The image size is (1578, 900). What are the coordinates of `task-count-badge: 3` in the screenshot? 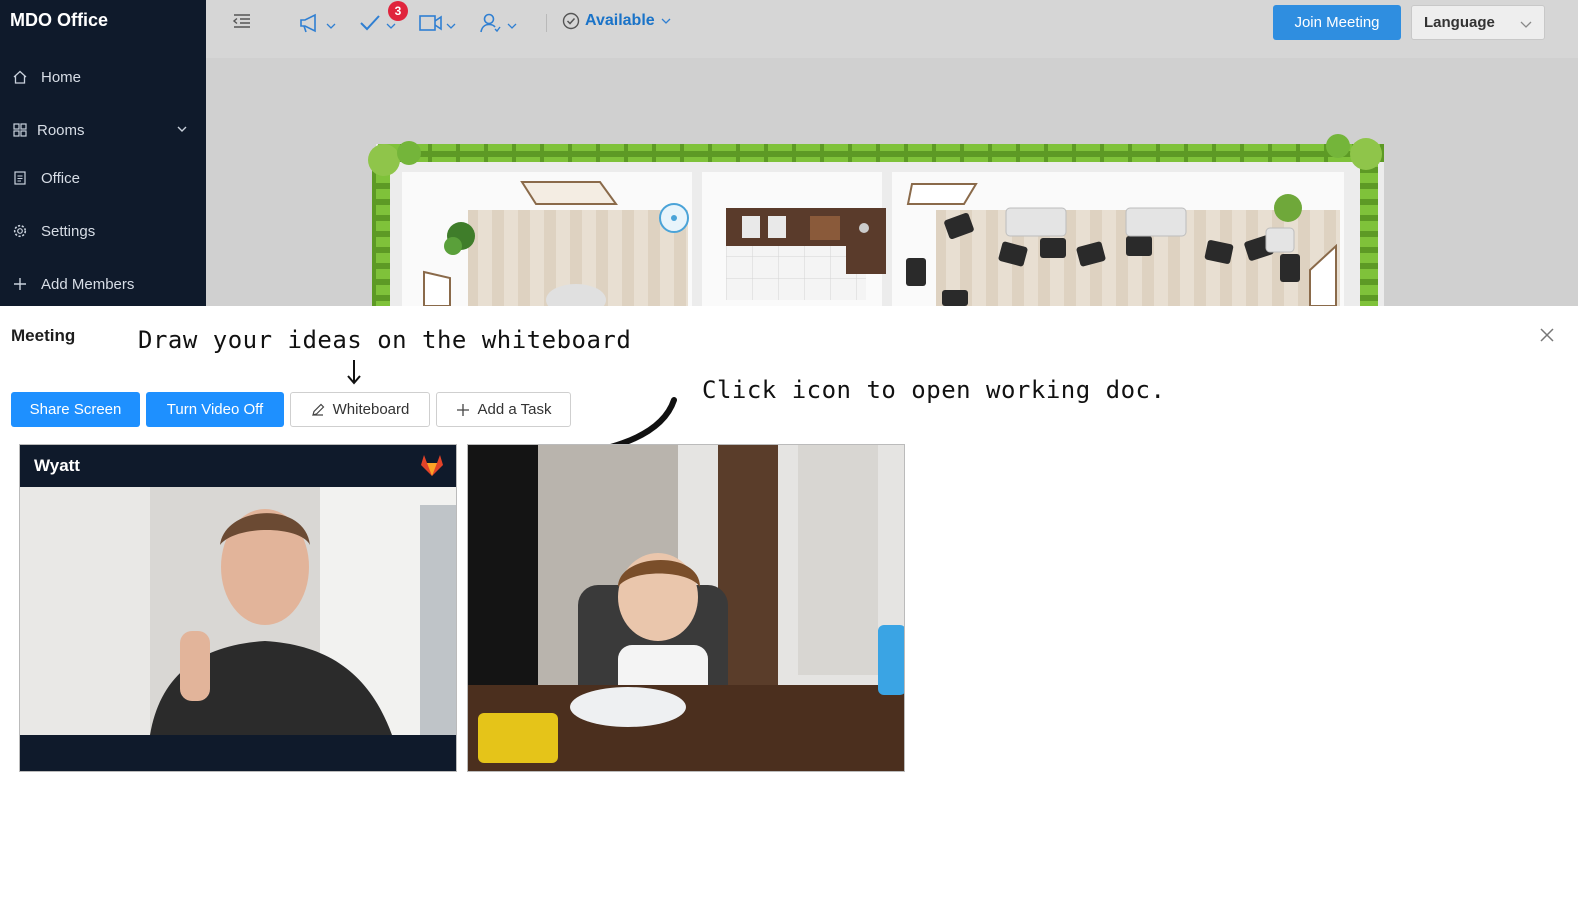 It's located at (398, 11).